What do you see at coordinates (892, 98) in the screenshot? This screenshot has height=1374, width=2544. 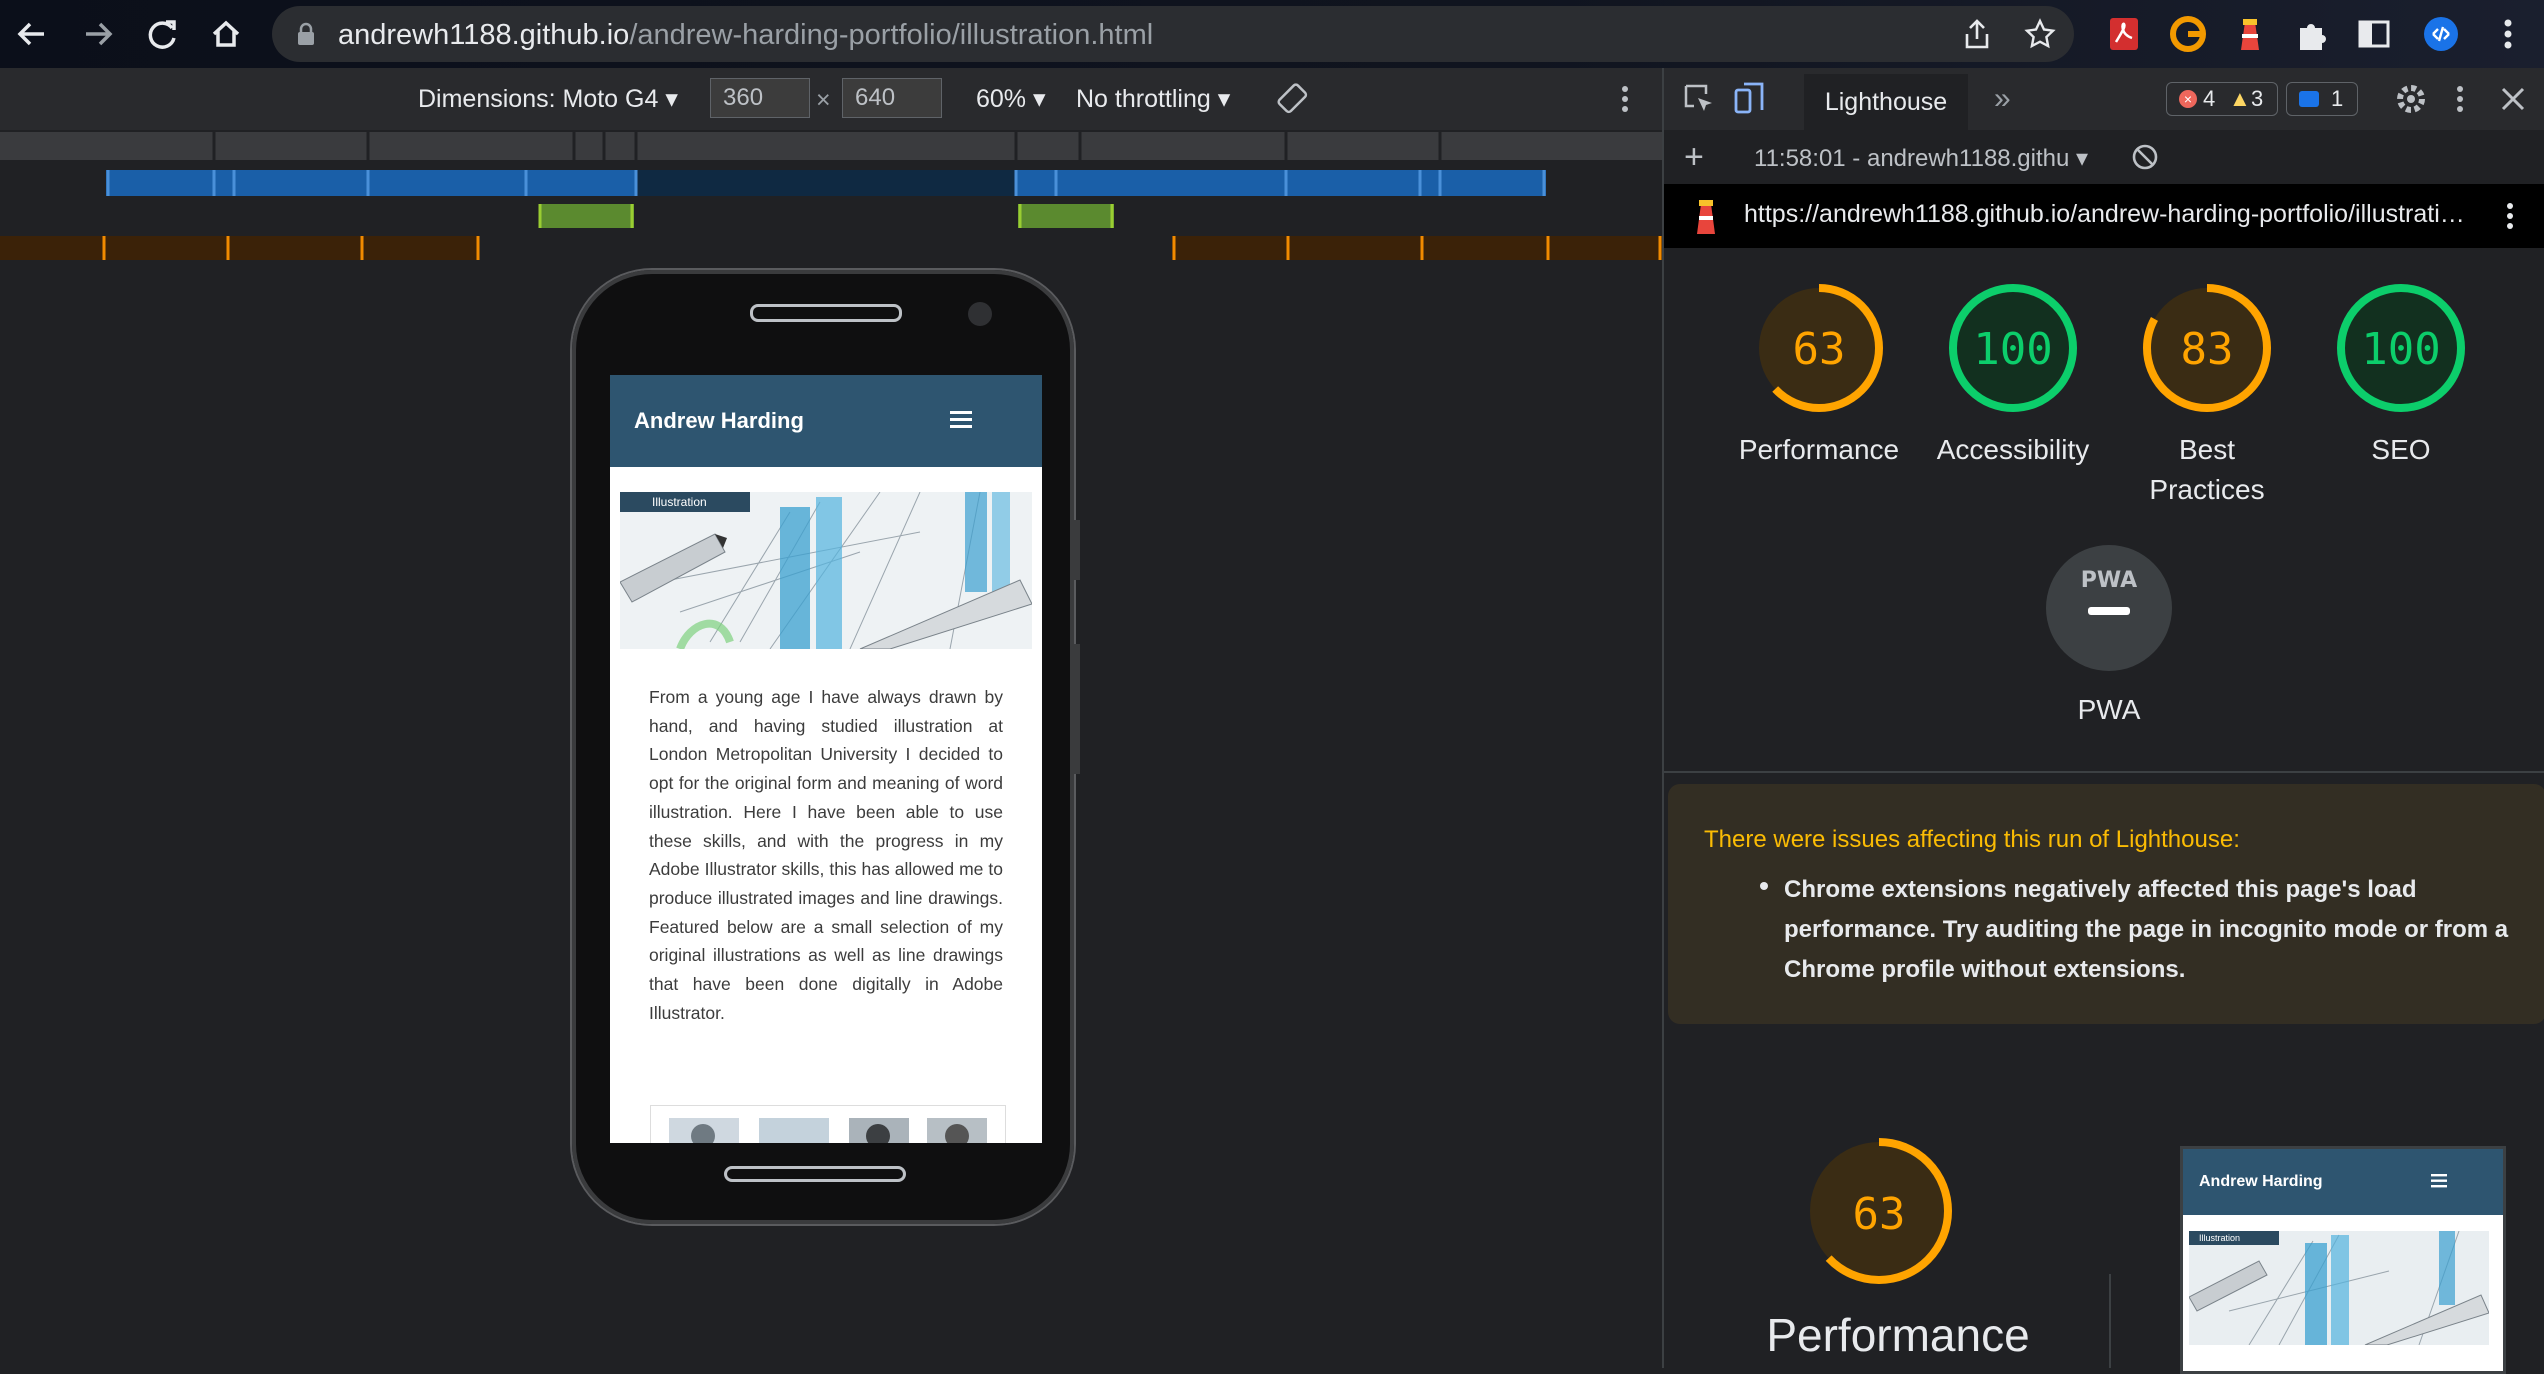 I see `height-input: 640` at bounding box center [892, 98].